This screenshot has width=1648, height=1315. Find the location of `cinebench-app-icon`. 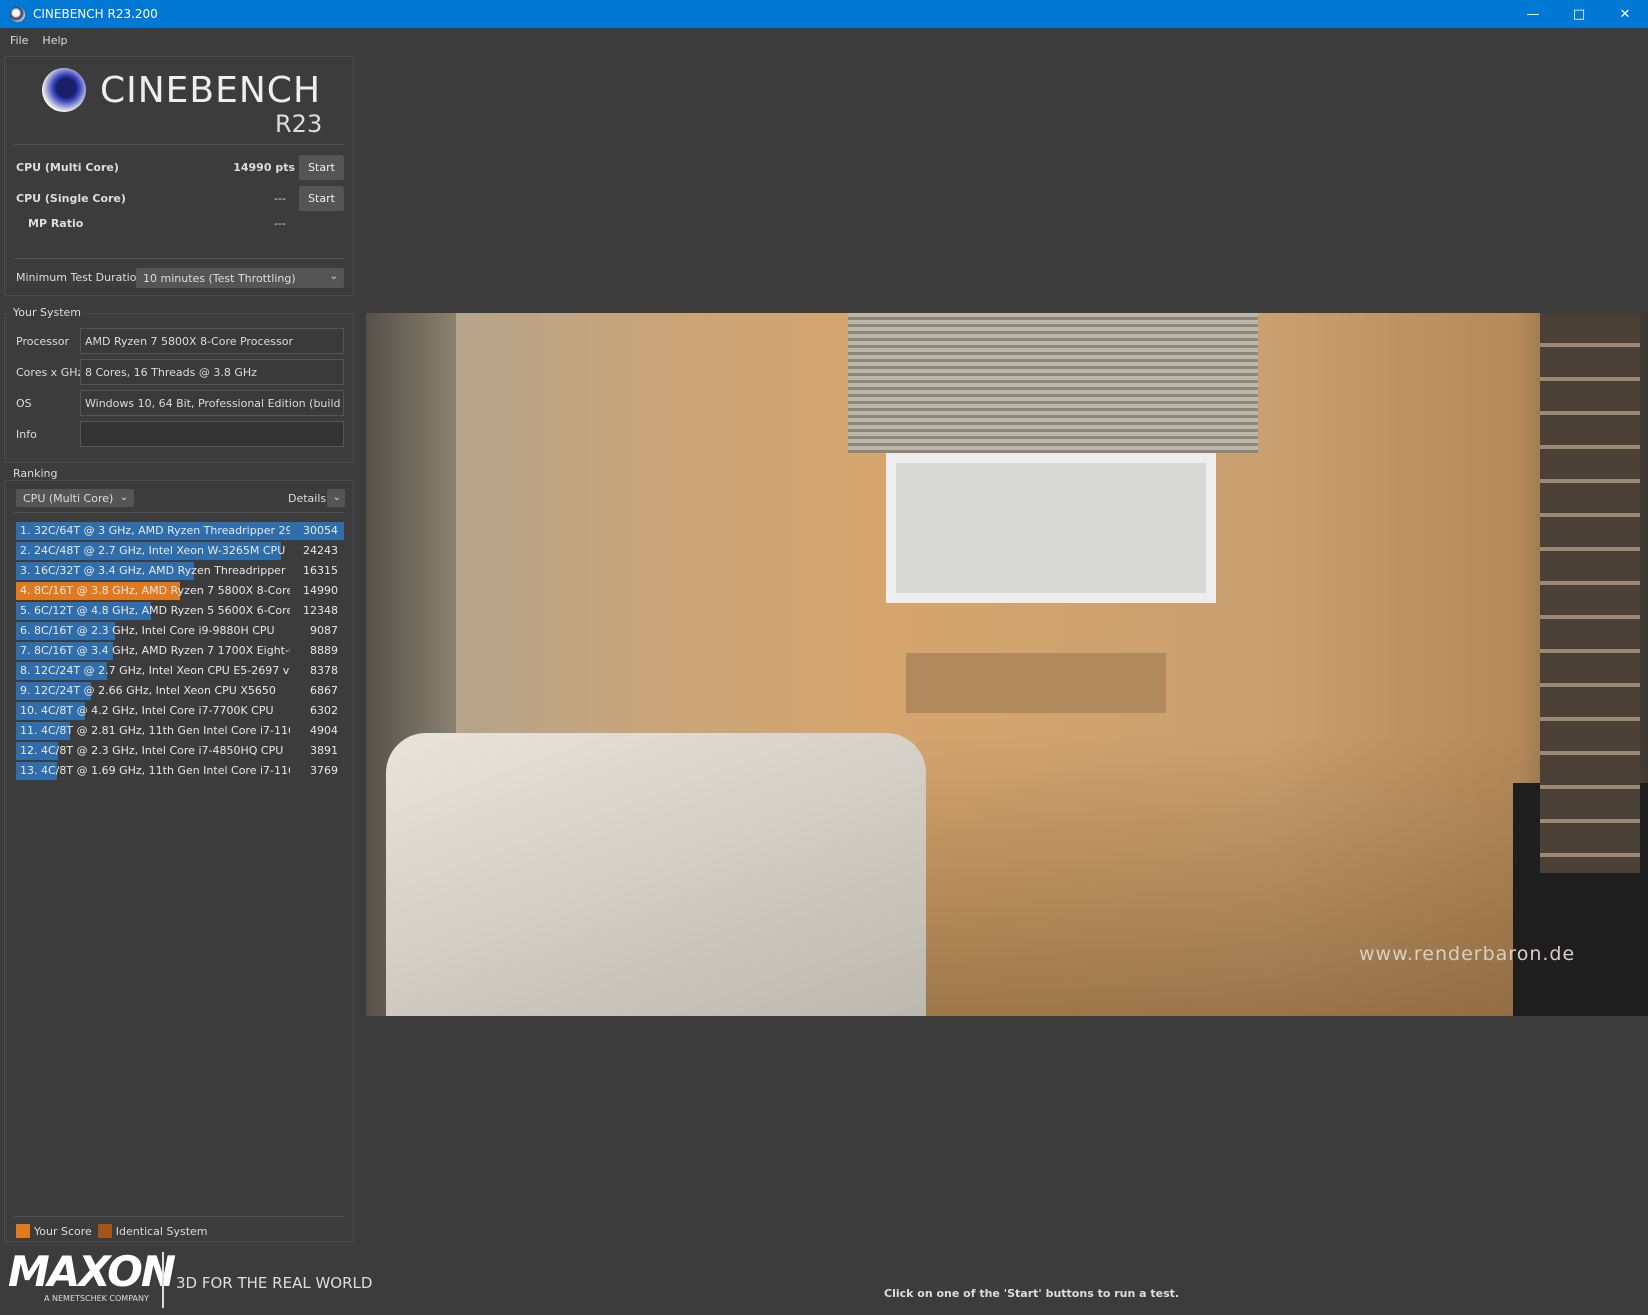

cinebench-app-icon is located at coordinates (17, 14).